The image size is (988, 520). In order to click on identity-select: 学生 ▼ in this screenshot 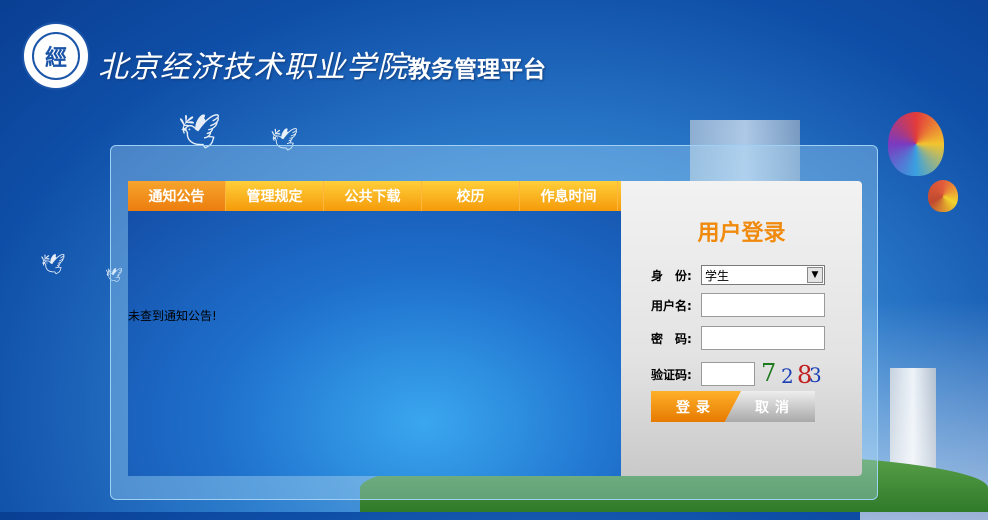, I will do `click(763, 275)`.